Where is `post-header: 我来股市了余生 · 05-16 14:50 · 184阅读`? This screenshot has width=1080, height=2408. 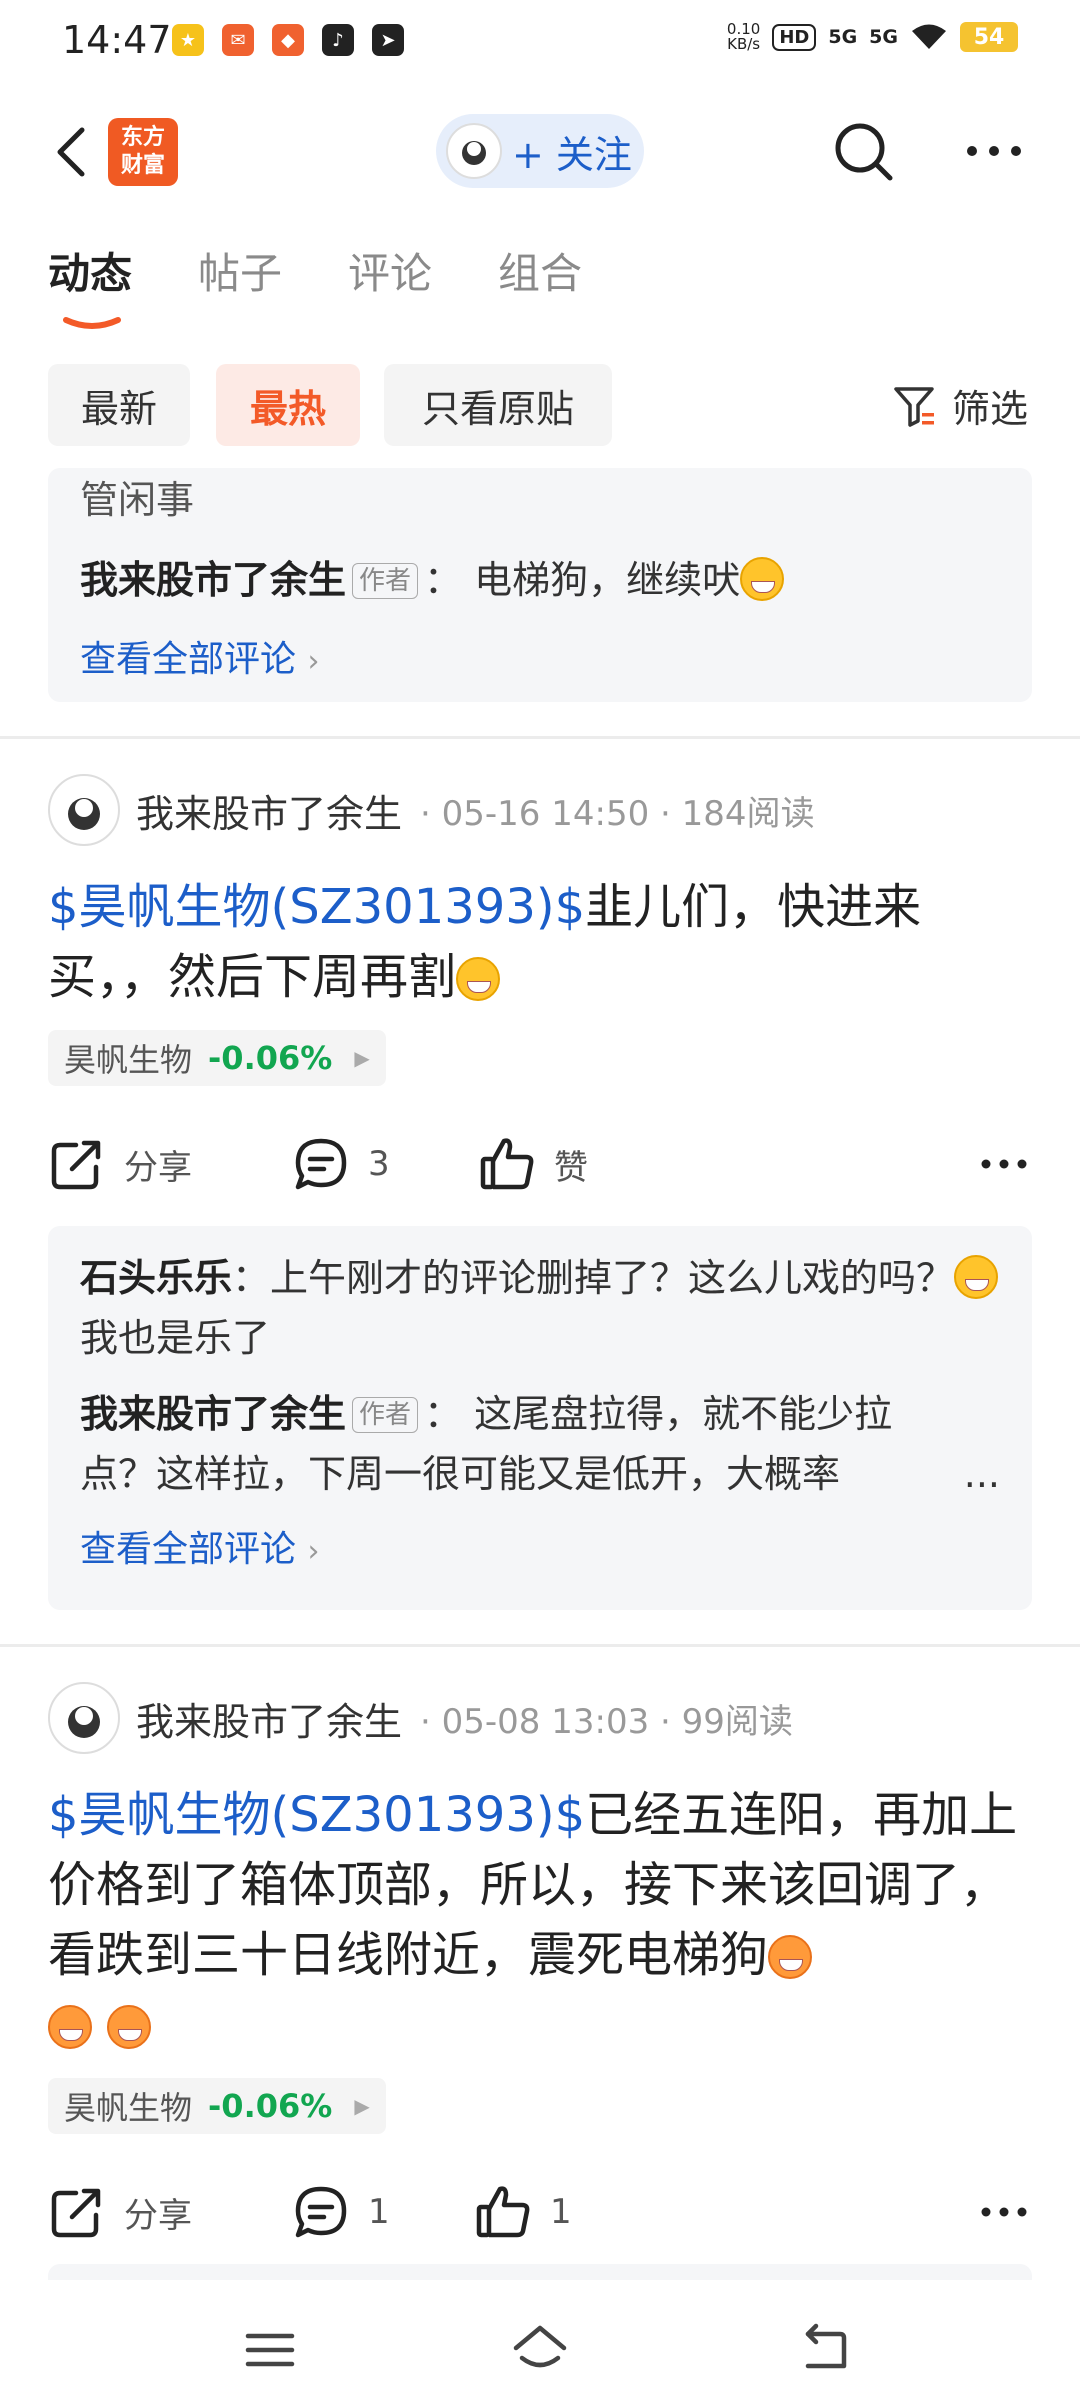 post-header: 我来股市了余生 · 05-16 14:50 · 184阅读 is located at coordinates (540, 810).